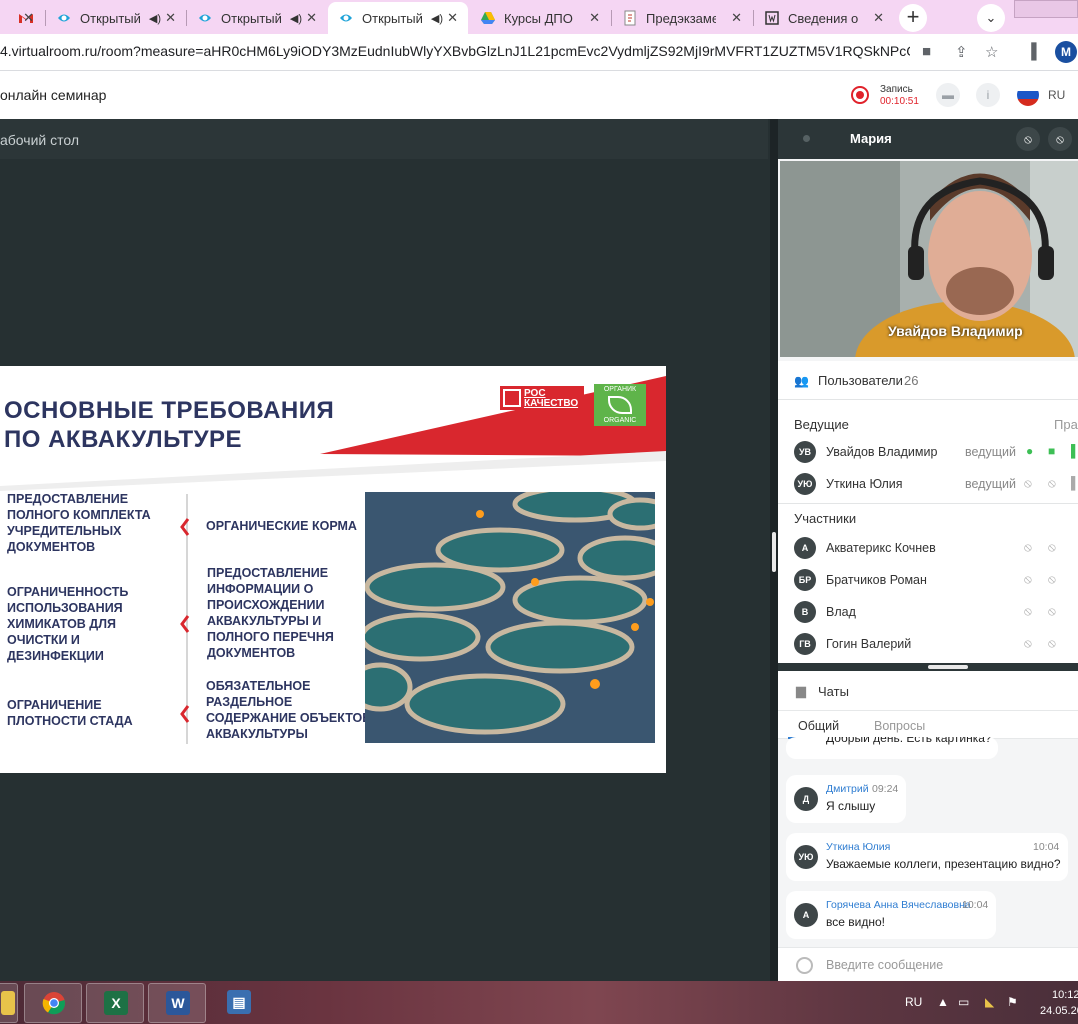  Describe the element at coordinates (825, 518) in the screenshot. I see `participants-label: Участники` at that location.